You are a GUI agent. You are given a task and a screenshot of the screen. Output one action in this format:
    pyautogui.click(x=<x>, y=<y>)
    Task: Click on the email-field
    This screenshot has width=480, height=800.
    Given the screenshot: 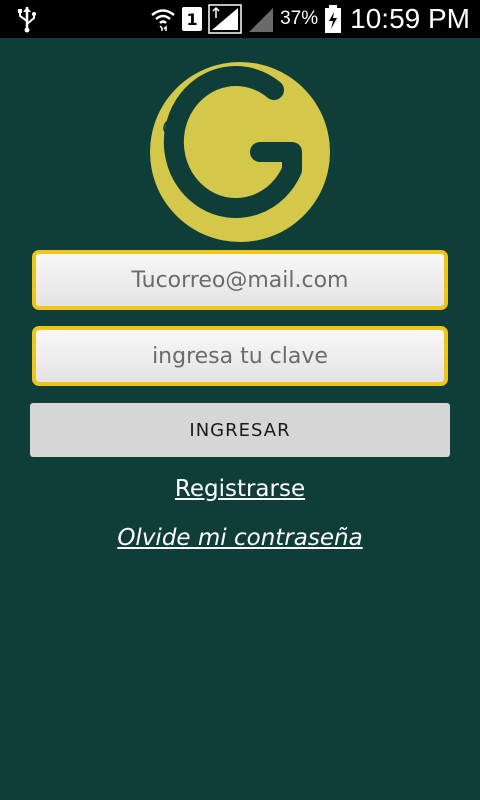 What is the action you would take?
    pyautogui.click(x=240, y=280)
    